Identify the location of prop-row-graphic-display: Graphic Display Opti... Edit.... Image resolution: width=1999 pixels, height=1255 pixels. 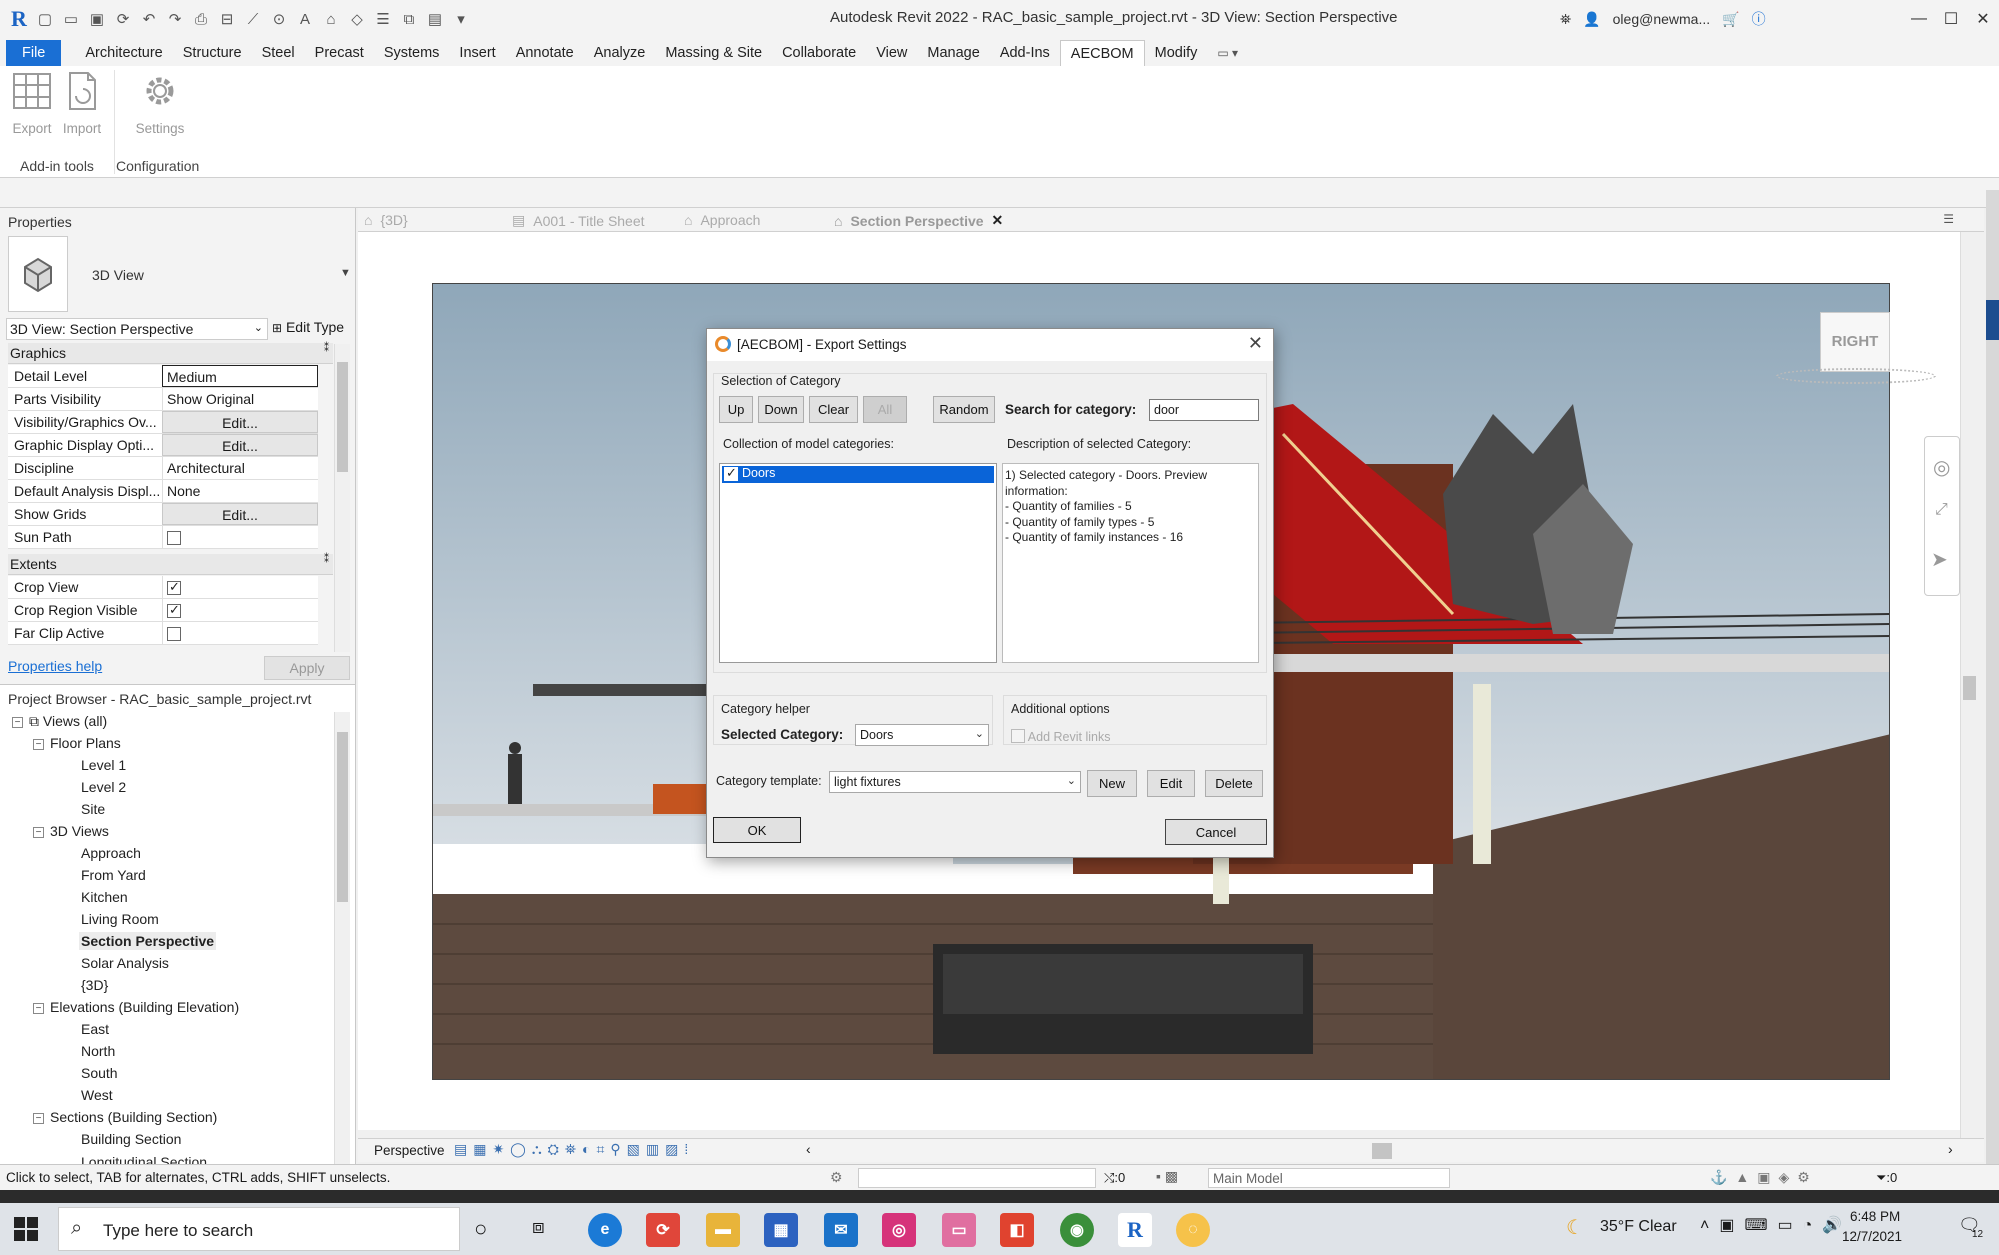
(163, 445).